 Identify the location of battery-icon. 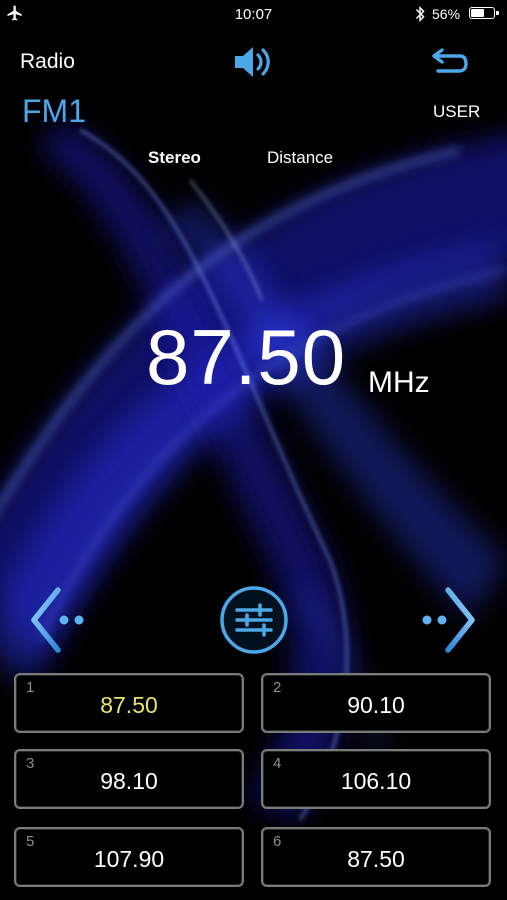
(484, 13).